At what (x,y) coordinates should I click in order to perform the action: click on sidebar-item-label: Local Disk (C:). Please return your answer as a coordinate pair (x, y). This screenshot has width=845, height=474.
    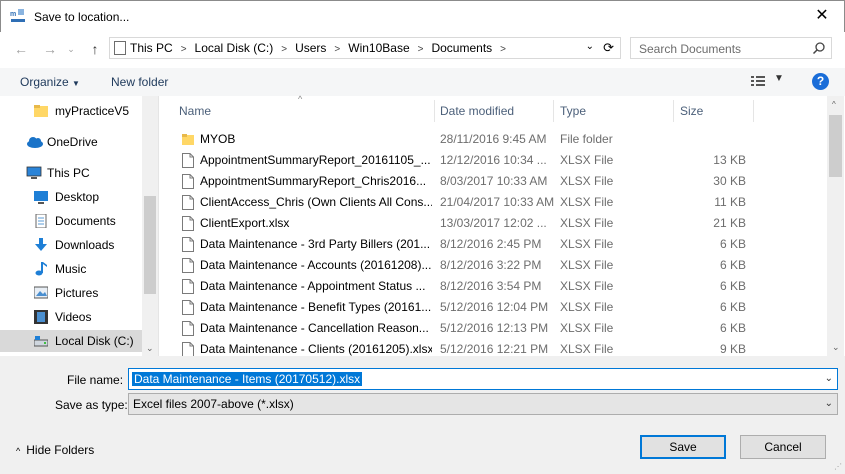
    Looking at the image, I should click on (94, 341).